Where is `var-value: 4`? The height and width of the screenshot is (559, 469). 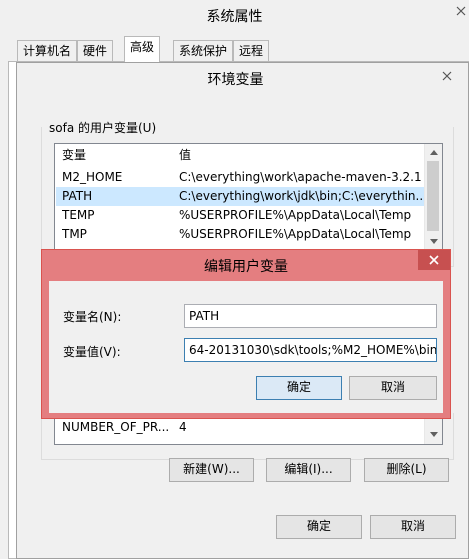 var-value: 4 is located at coordinates (183, 427).